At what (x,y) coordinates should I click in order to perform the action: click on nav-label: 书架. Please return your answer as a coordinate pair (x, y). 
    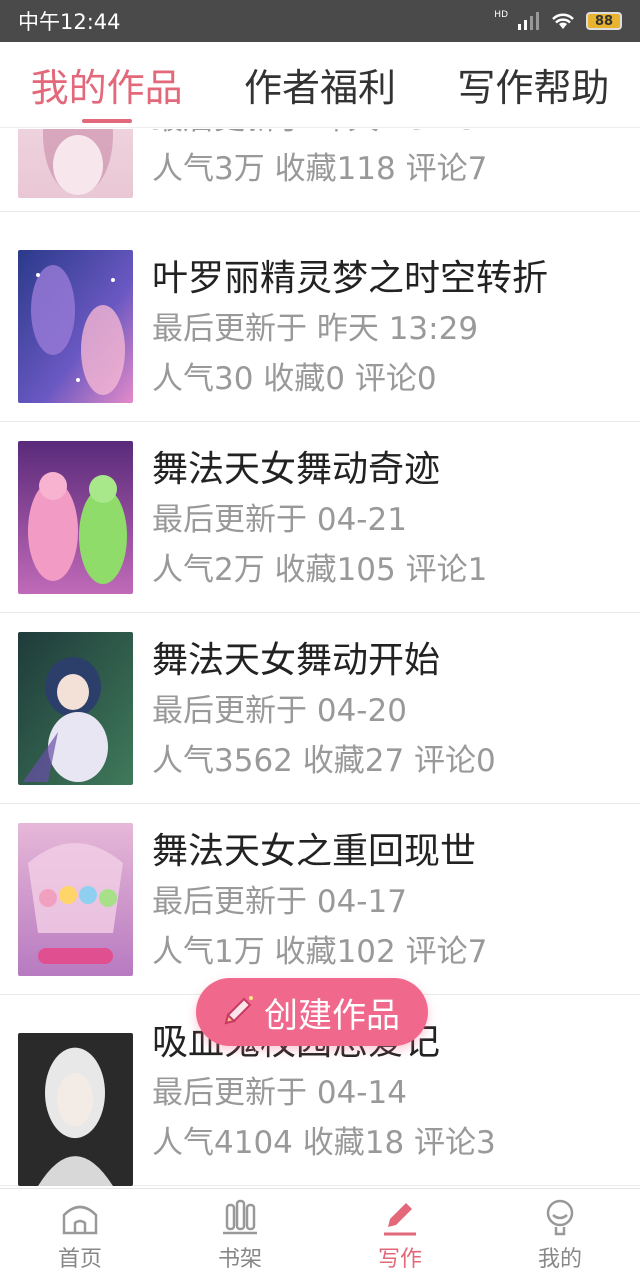
    Looking at the image, I should click on (239, 1259).